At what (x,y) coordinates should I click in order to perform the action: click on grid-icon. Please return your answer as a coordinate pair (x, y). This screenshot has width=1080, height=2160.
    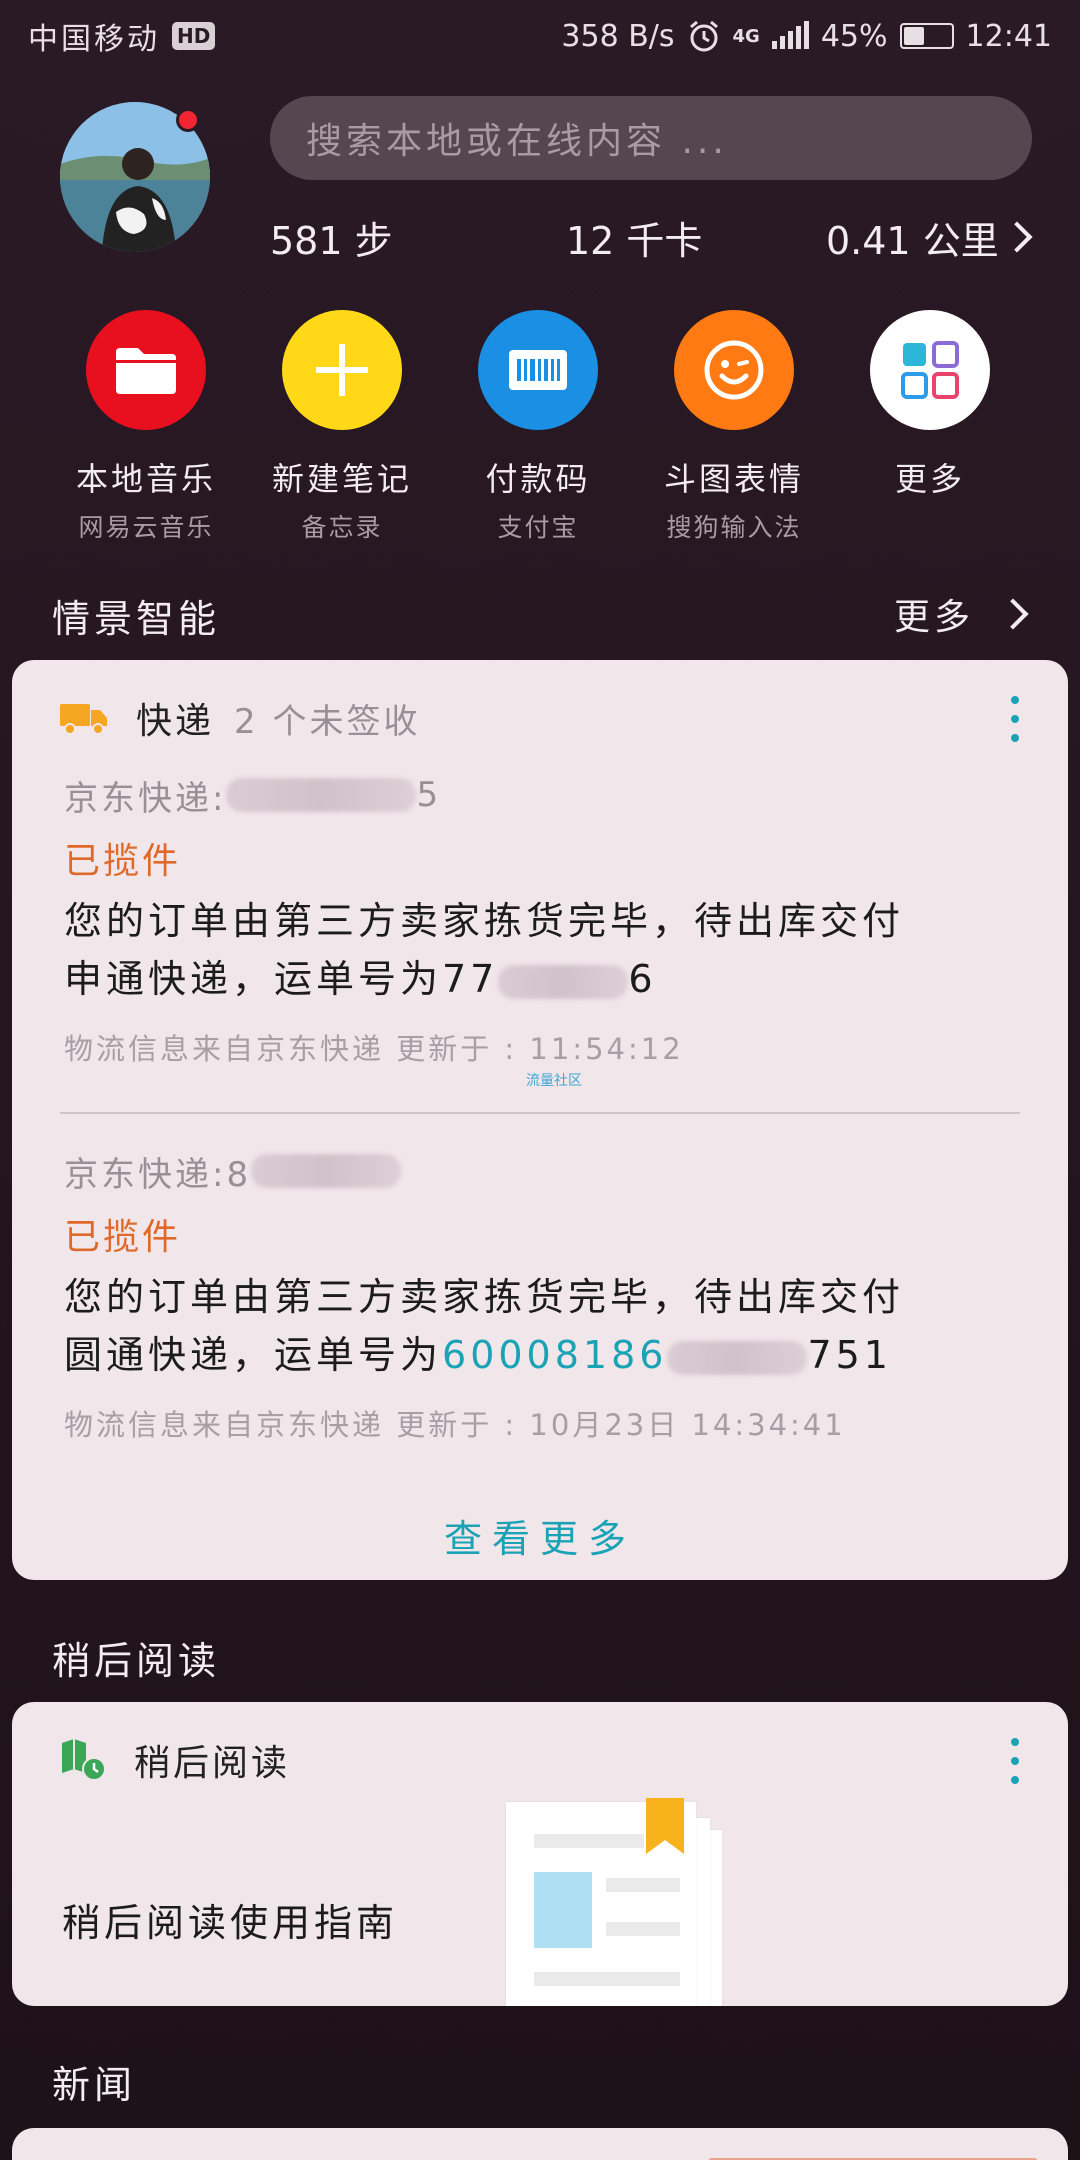
    Looking at the image, I should click on (930, 370).